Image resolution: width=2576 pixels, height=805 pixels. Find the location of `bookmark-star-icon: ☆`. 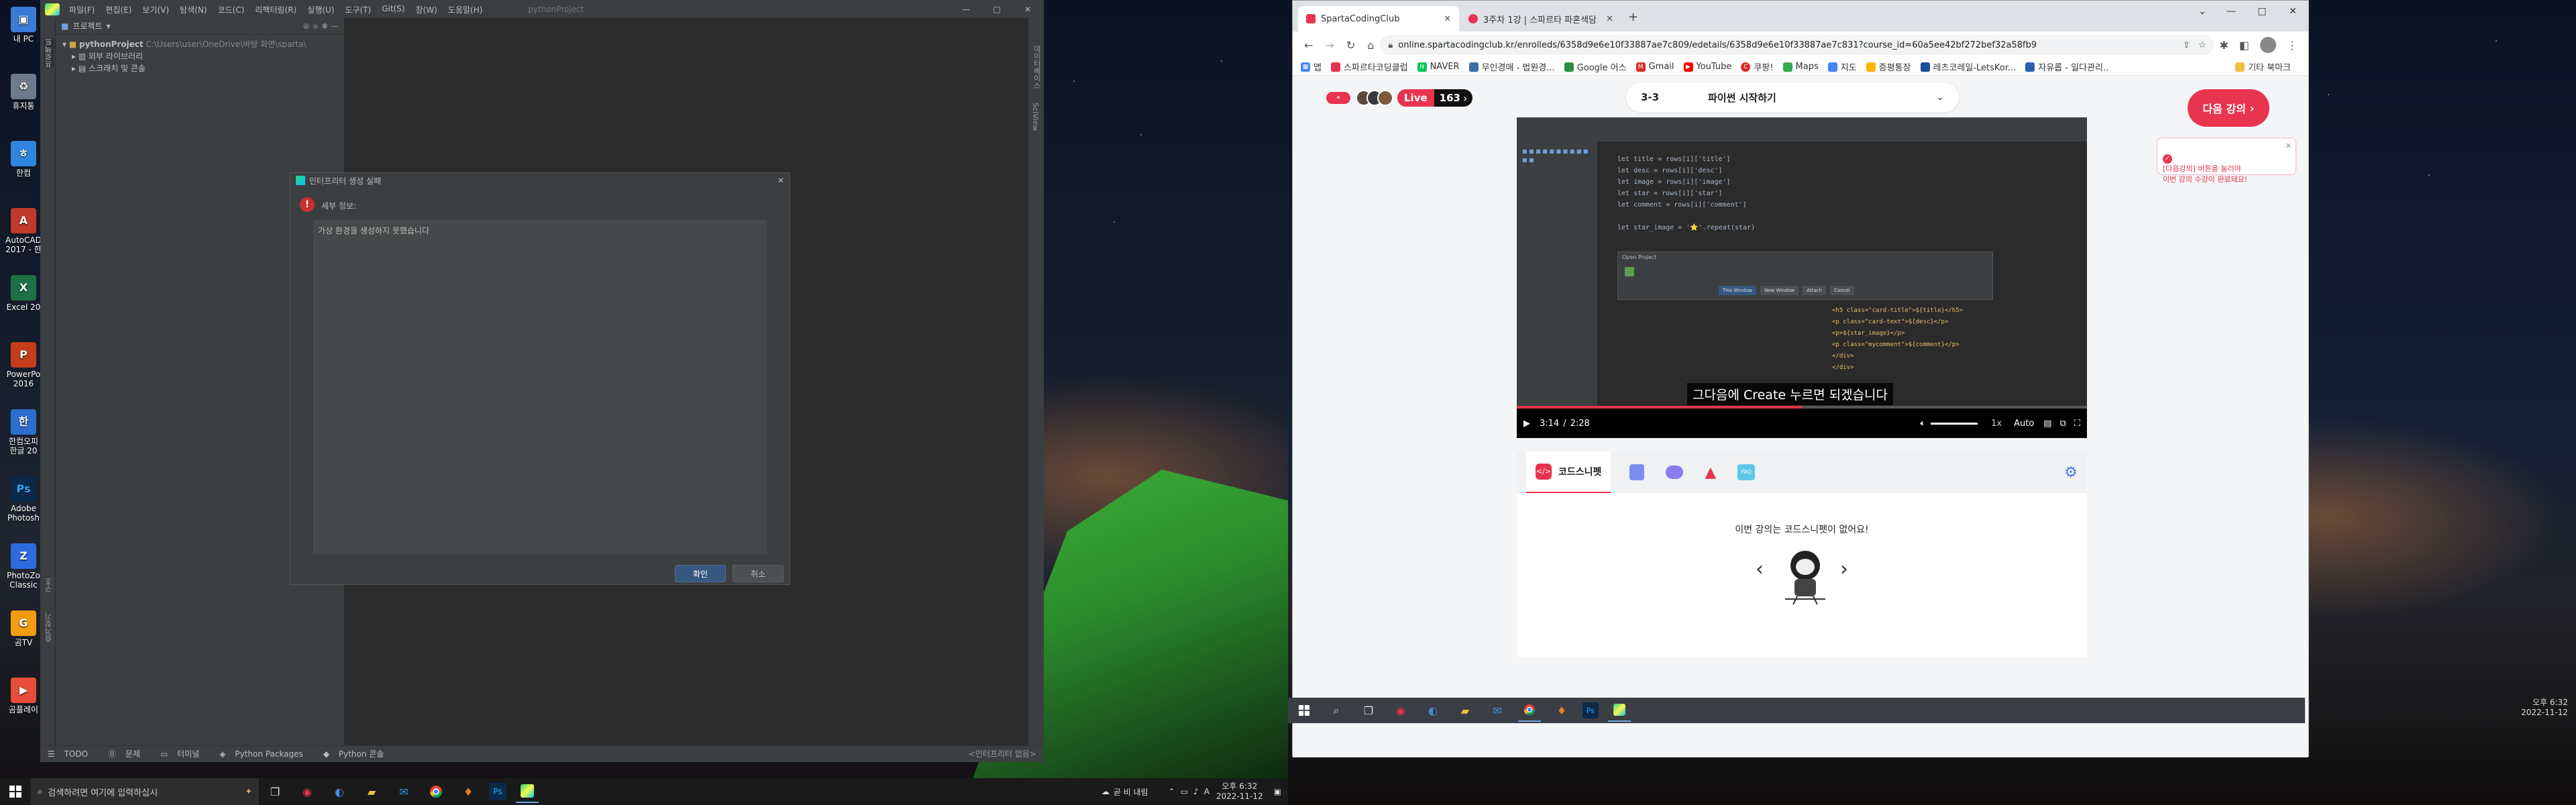

bookmark-star-icon: ☆ is located at coordinates (2202, 45).